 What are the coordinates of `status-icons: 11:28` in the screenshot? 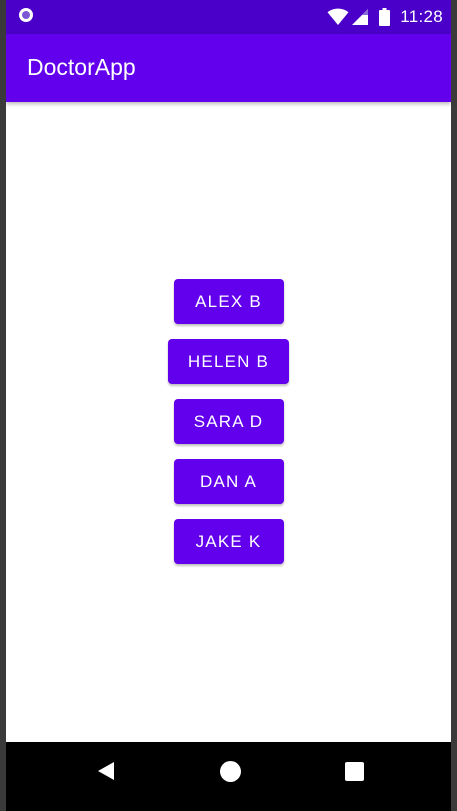 It's located at (389, 17).